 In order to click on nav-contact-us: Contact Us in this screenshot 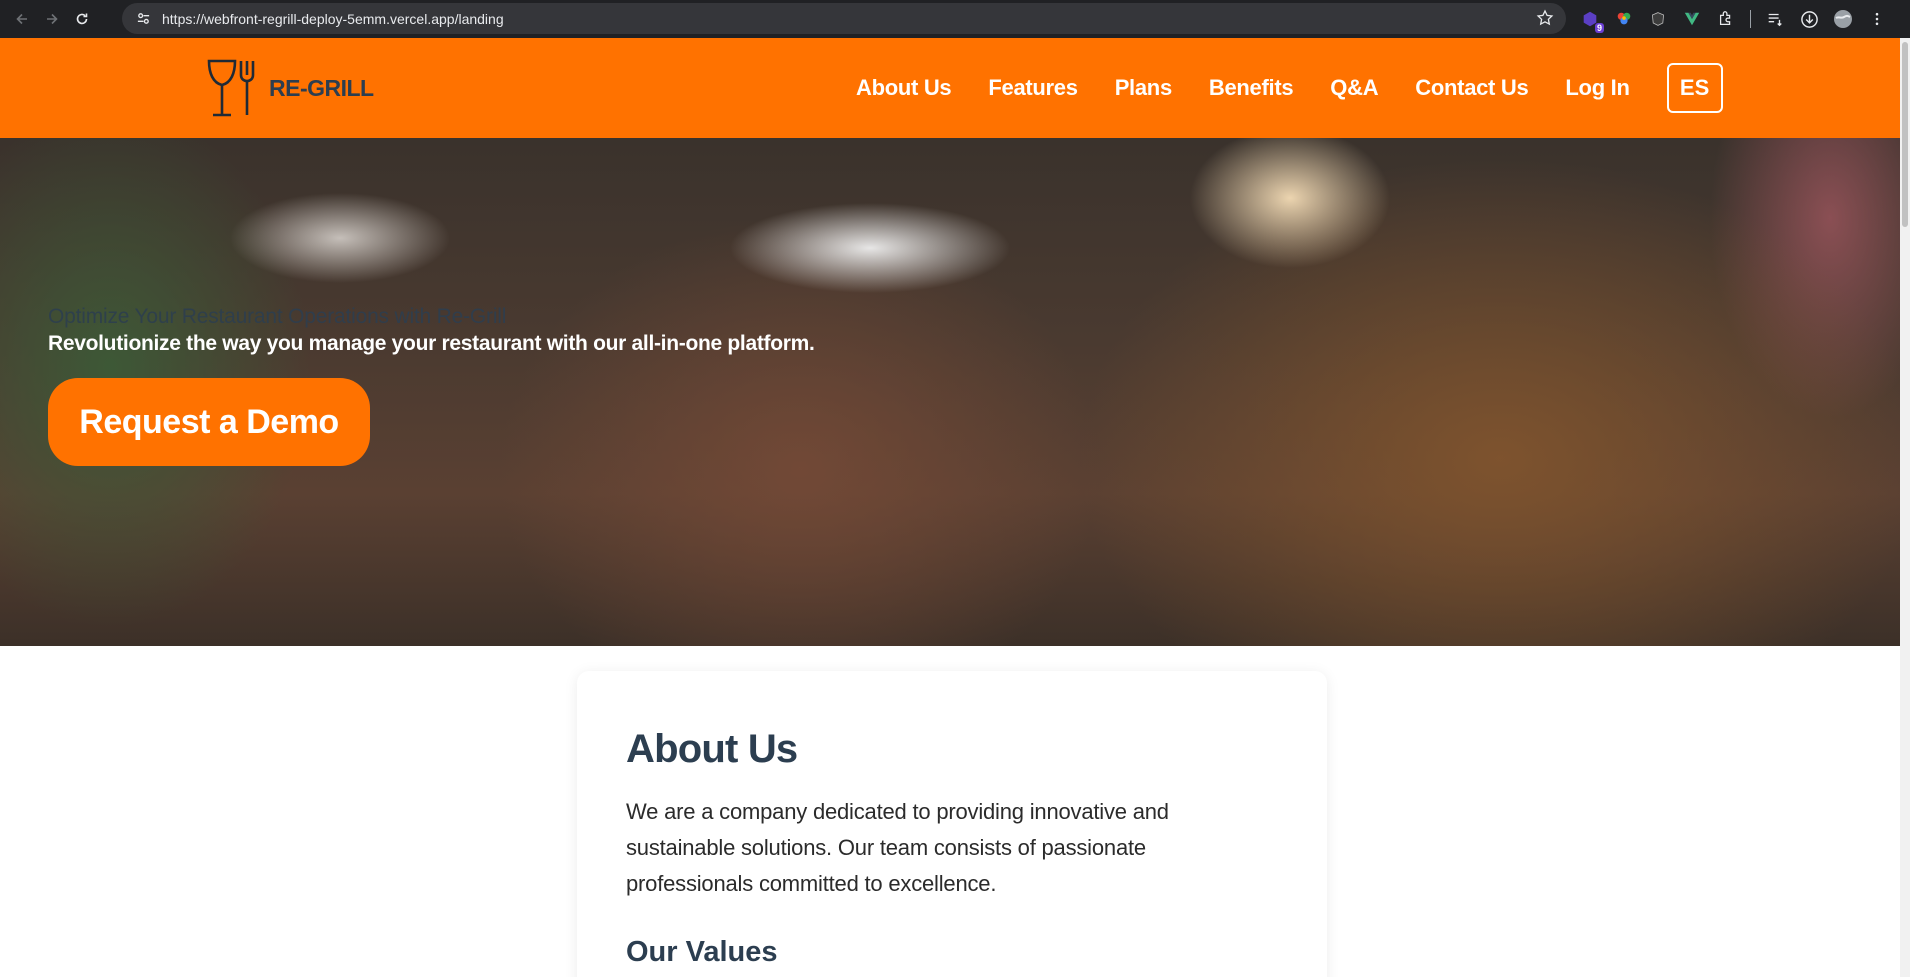, I will do `click(1471, 88)`.